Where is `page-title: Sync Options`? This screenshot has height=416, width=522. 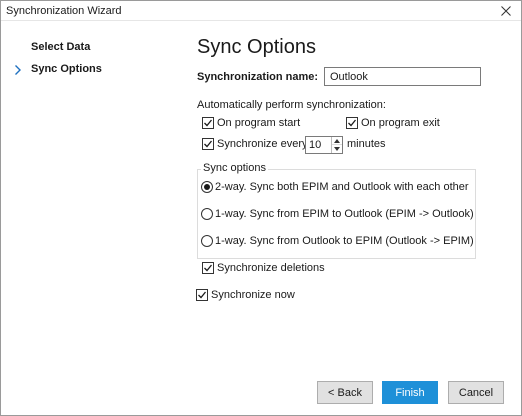
page-title: Sync Options is located at coordinates (256, 47).